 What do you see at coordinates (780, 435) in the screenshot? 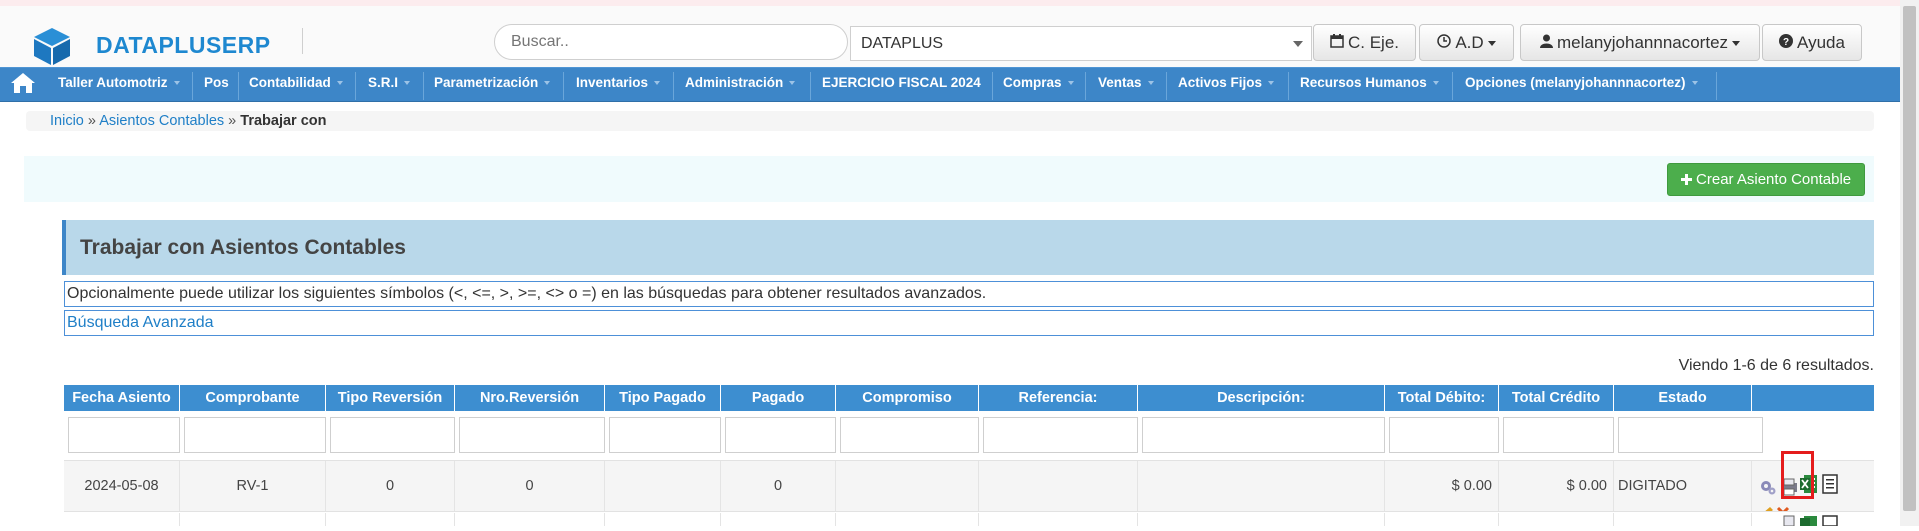
I see `filter-pagado-input` at bounding box center [780, 435].